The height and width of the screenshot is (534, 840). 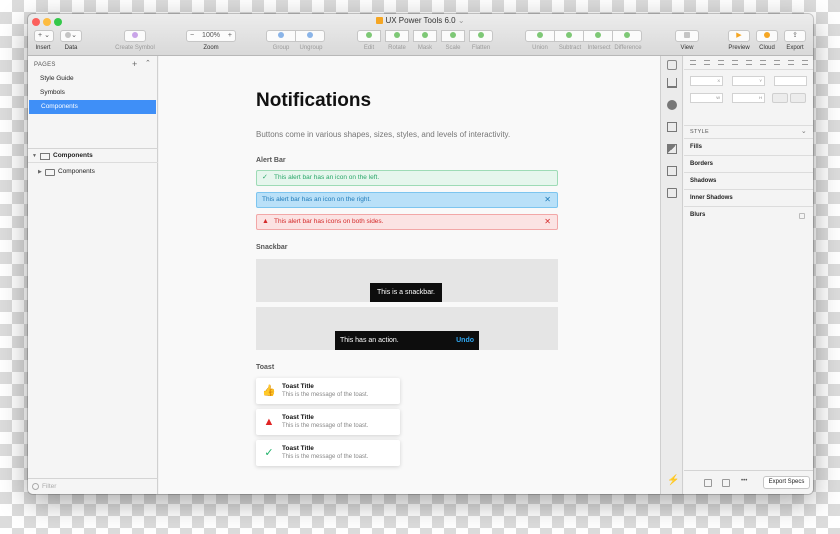 I want to click on union-button, so click(x=540, y=36).